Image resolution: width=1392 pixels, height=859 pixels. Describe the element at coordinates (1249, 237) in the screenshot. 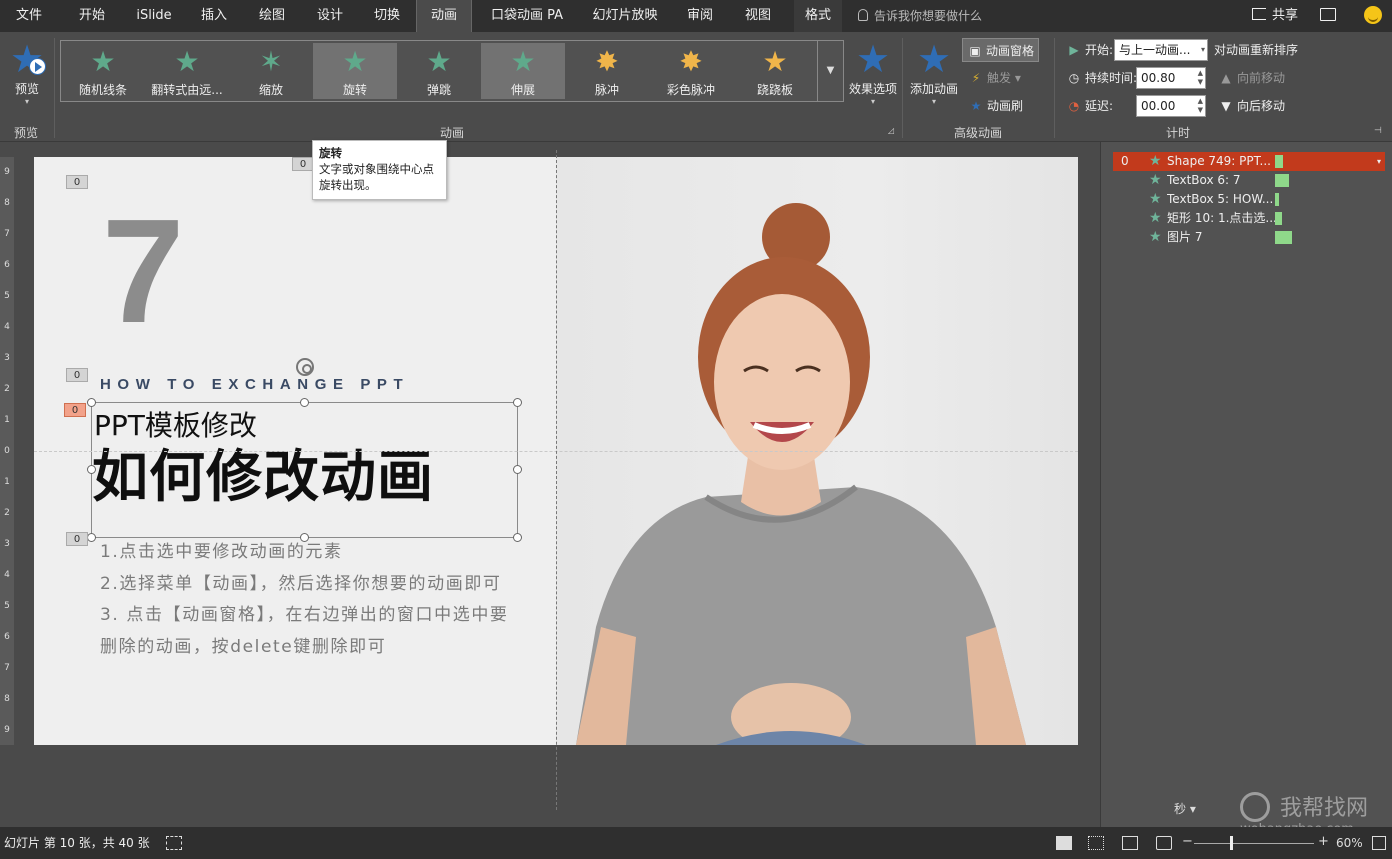

I see `animation-pane-item: ★ 图片 7` at that location.